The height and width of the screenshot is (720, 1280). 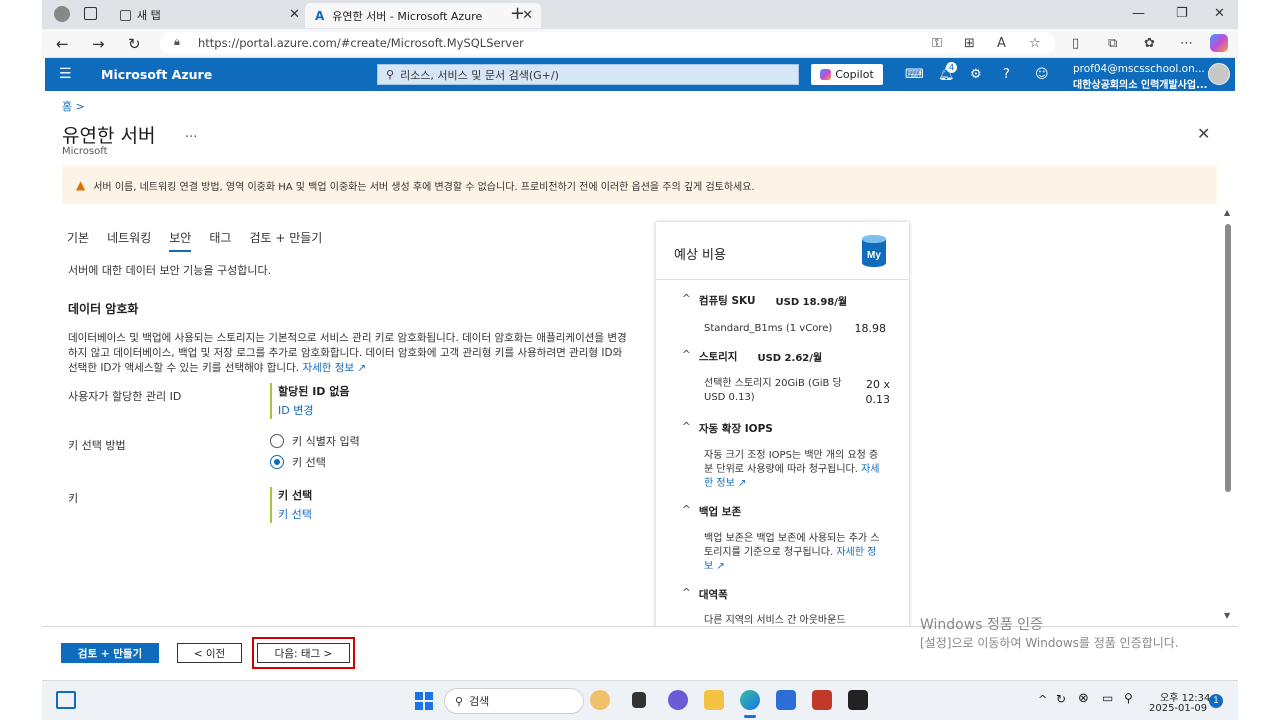 What do you see at coordinates (129, 240) in the screenshot?
I see `tab-networking: 네트워킹` at bounding box center [129, 240].